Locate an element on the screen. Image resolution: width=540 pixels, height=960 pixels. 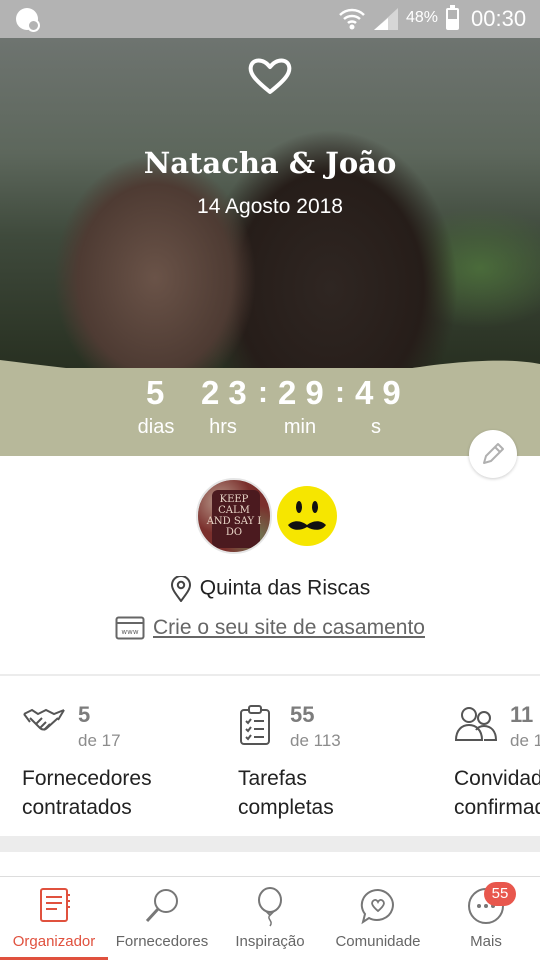
notification-badge: 55 is located at coordinates (500, 894).